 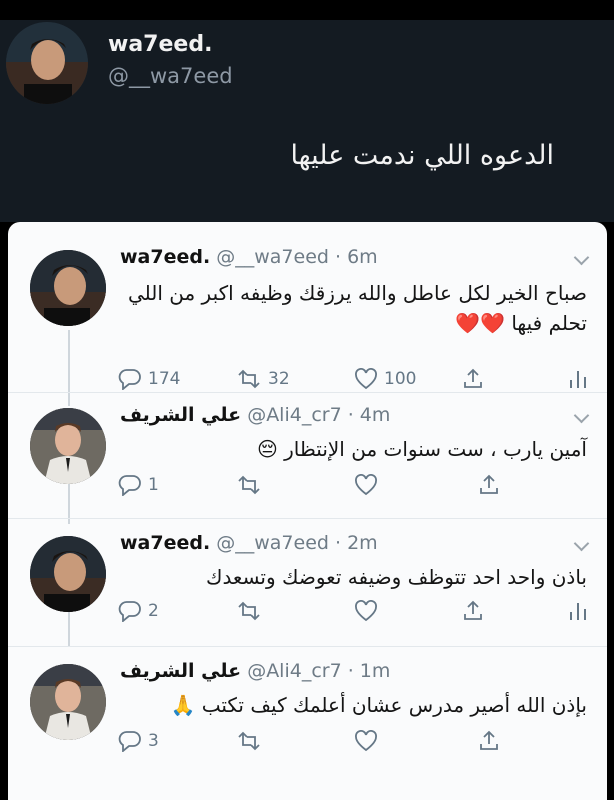 What do you see at coordinates (296, 257) in the screenshot?
I see `author-handle-time: @__wa7eed · 6m` at bounding box center [296, 257].